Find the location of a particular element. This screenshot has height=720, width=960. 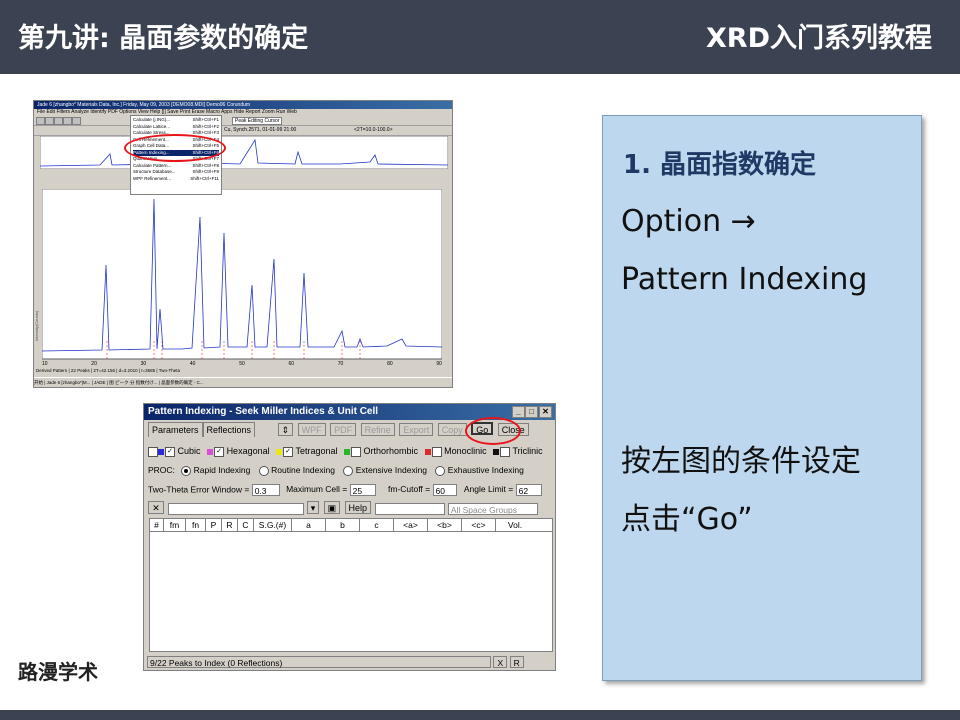

copy-button: Copy is located at coordinates (452, 429).